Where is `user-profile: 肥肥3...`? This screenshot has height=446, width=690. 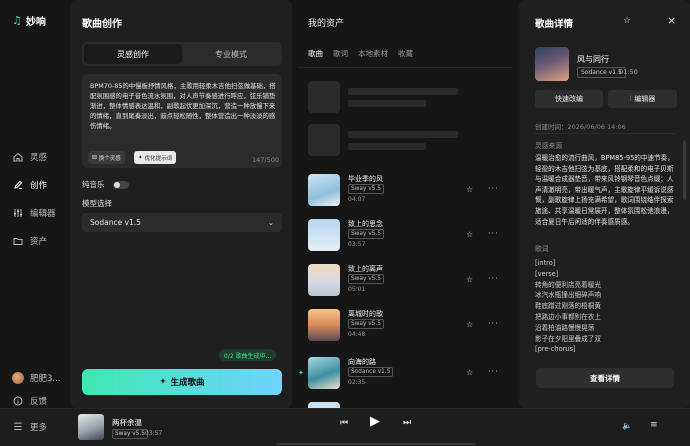
user-profile: 肥肥3... is located at coordinates (36, 378).